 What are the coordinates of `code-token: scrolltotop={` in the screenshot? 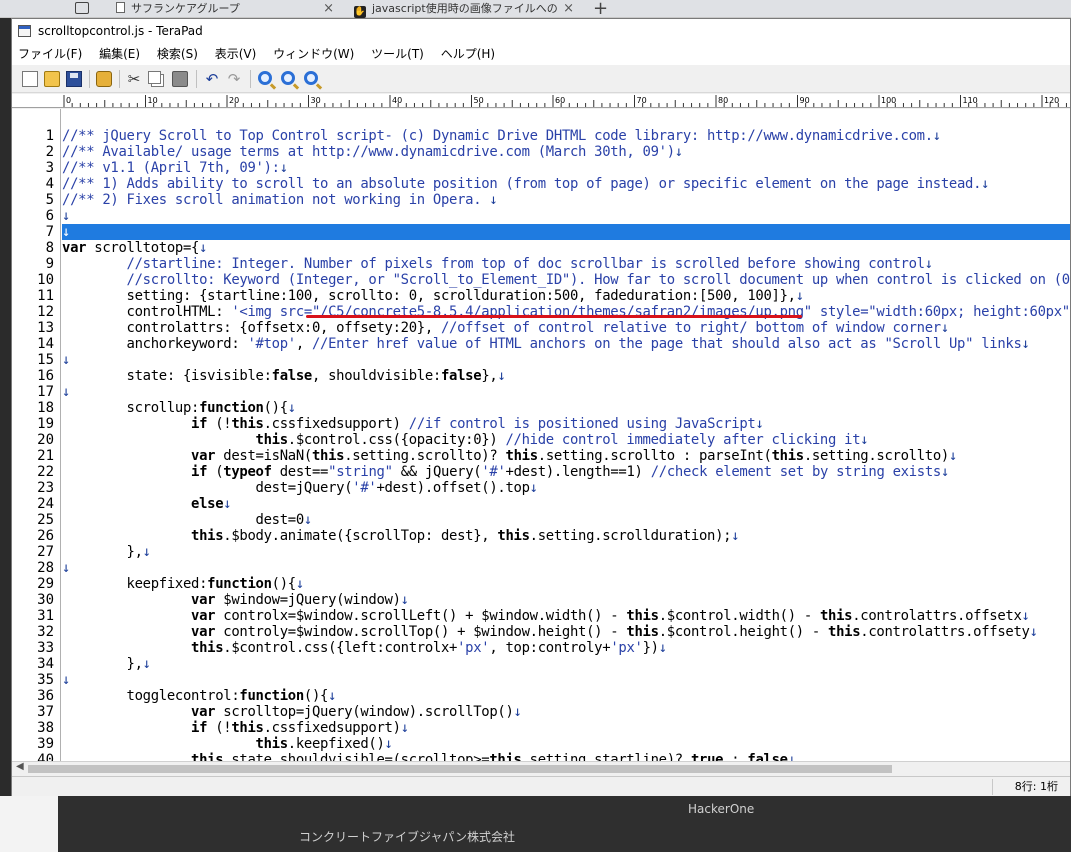 It's located at (143, 248).